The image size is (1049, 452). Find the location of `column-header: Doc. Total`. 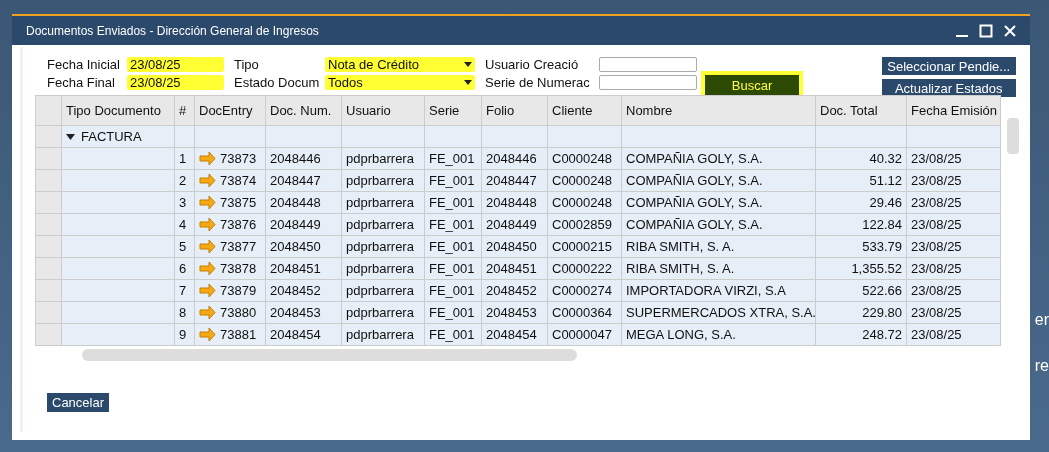

column-header: Doc. Total is located at coordinates (861, 110).